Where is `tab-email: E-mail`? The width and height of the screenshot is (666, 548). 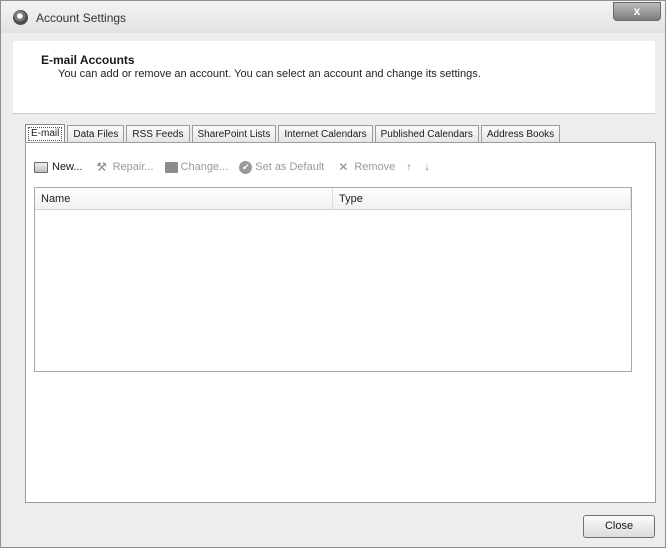
tab-email: E-mail is located at coordinates (45, 134).